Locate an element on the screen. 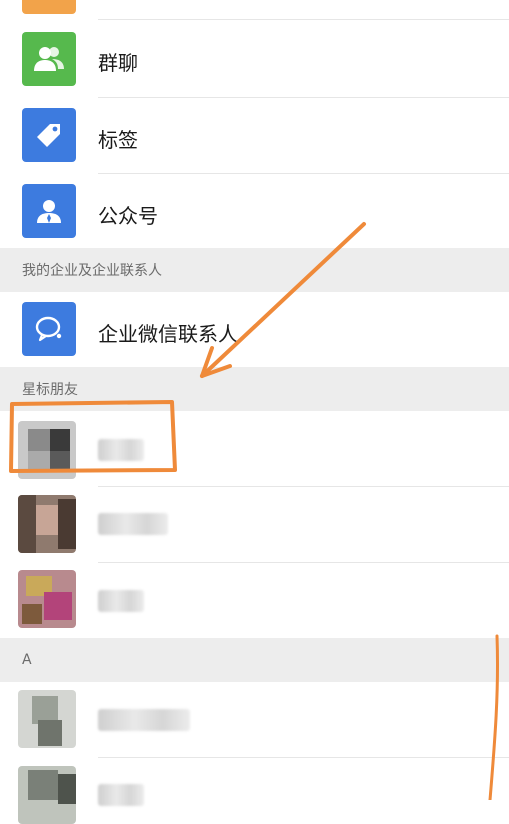  partial-icon is located at coordinates (49, 7).